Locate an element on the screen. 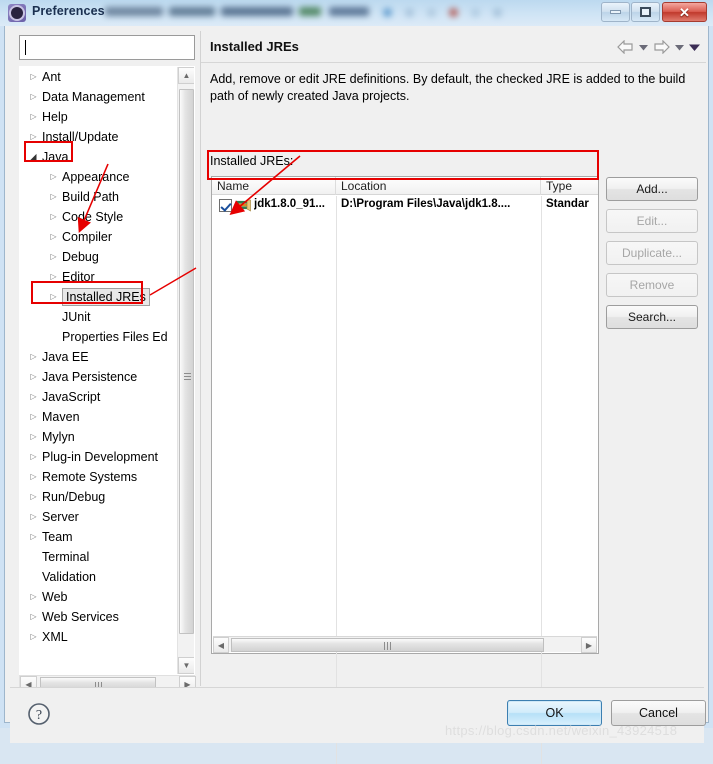 The height and width of the screenshot is (764, 713). sidebar-item-remote-systems: ▷ Remote Systems is located at coordinates (99, 477).